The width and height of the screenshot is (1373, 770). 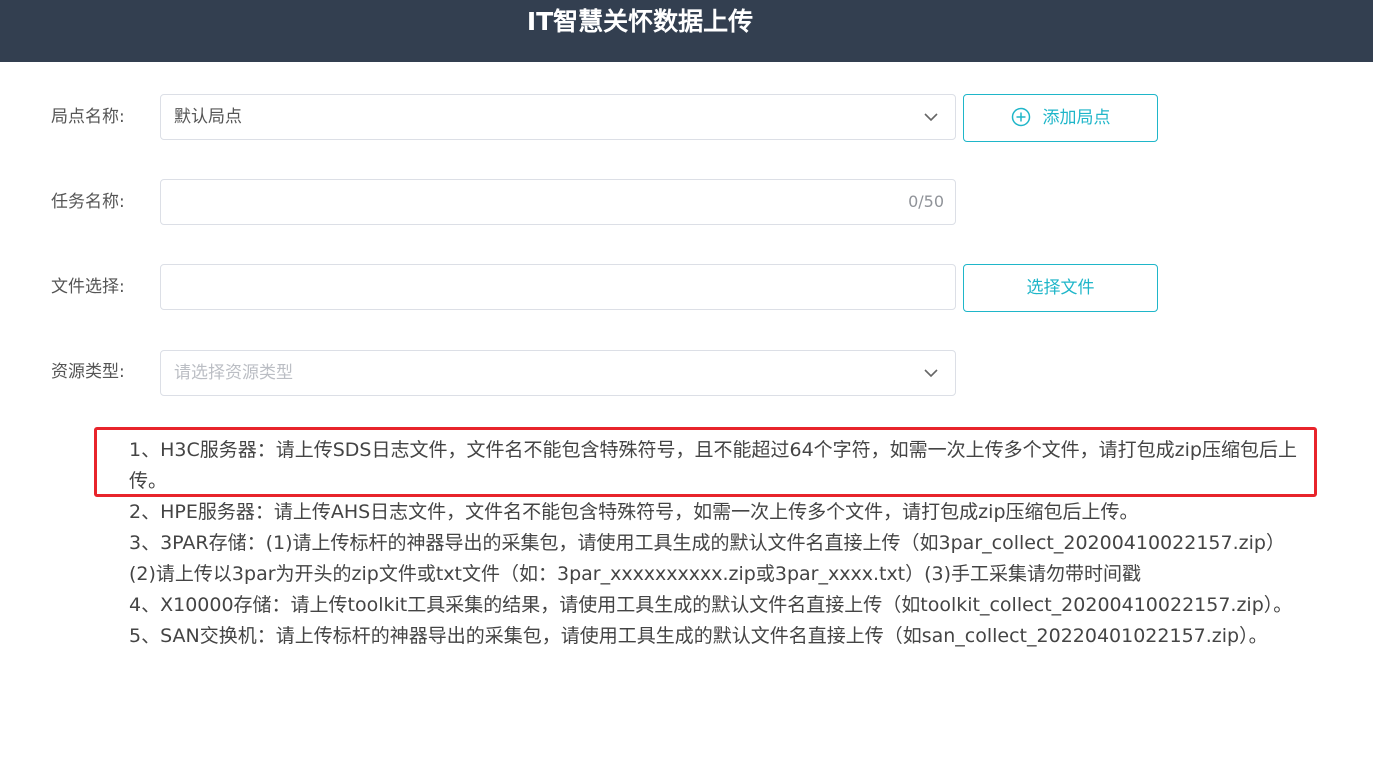 I want to click on task-name-input: 0/50, so click(x=558, y=202).